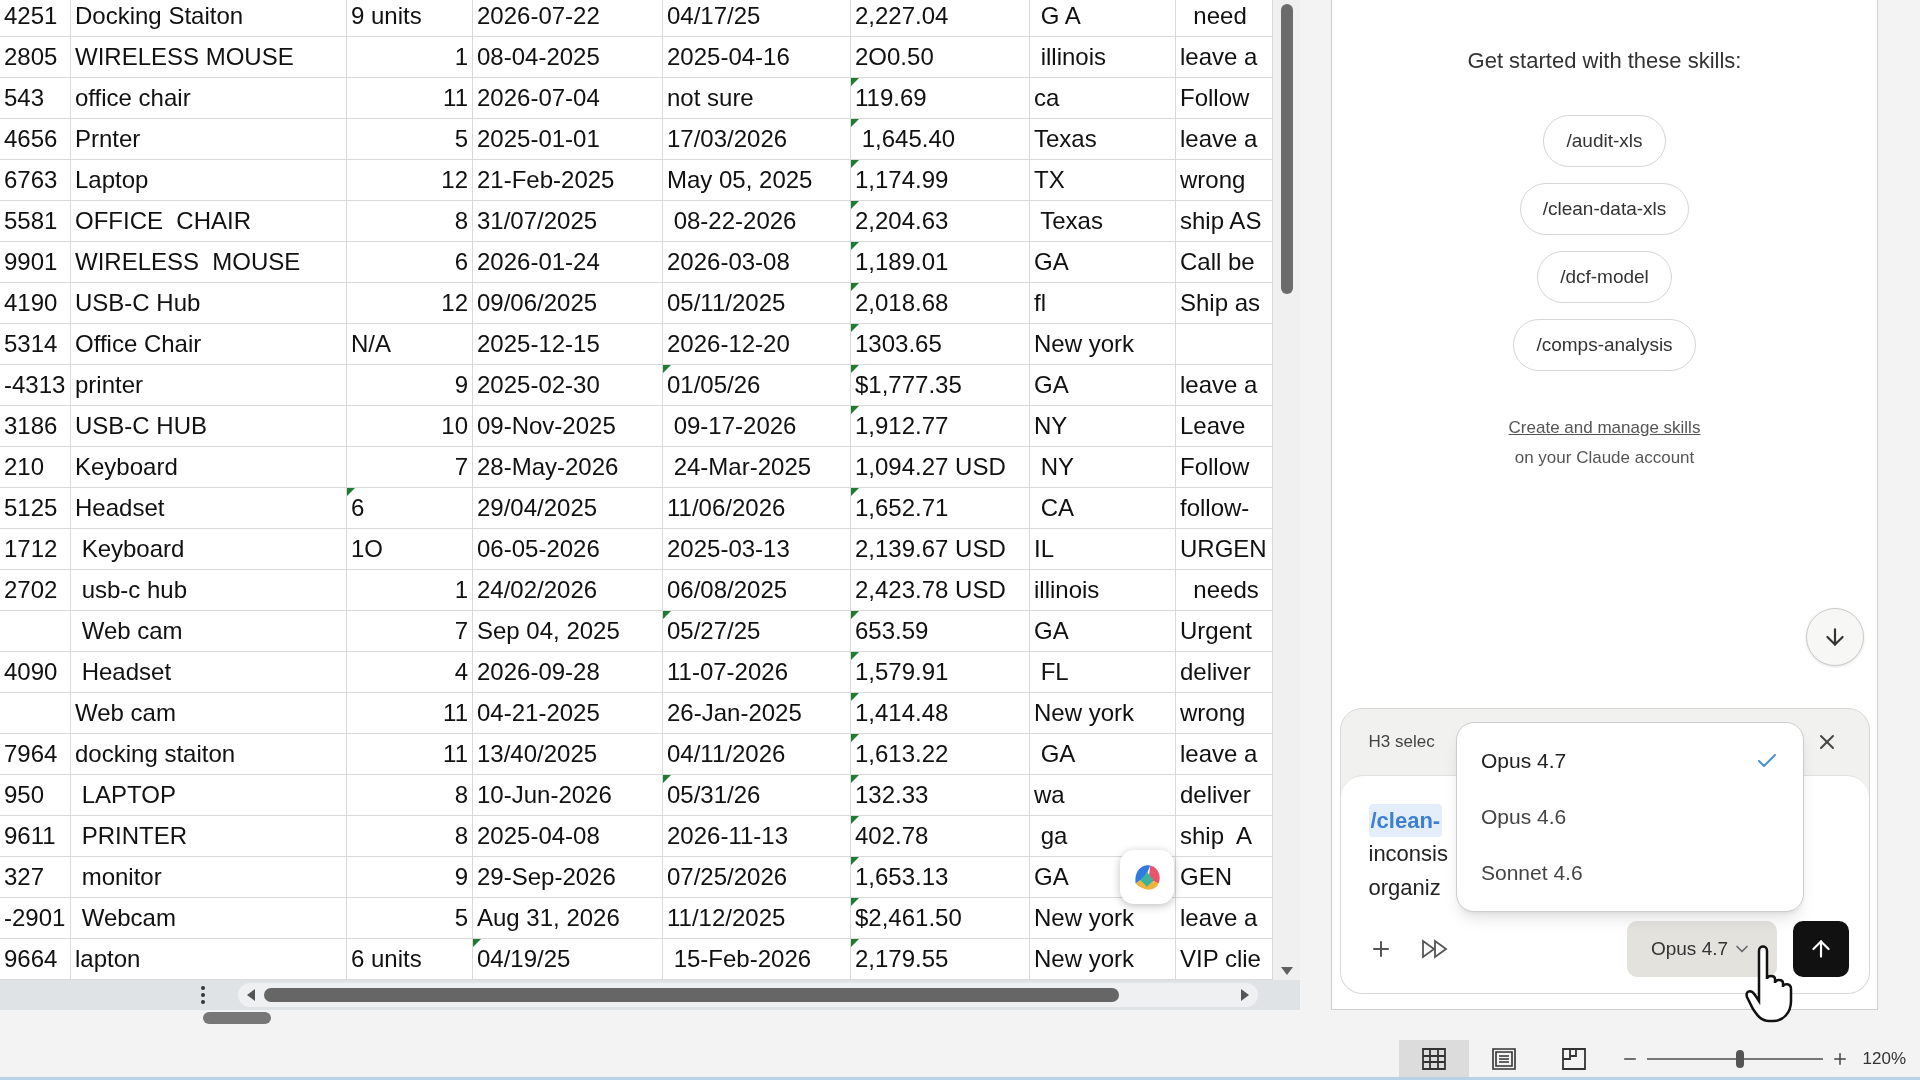 This screenshot has width=1920, height=1080. Describe the element at coordinates (209, 754) in the screenshot. I see `table-cell: docking staiton` at that location.